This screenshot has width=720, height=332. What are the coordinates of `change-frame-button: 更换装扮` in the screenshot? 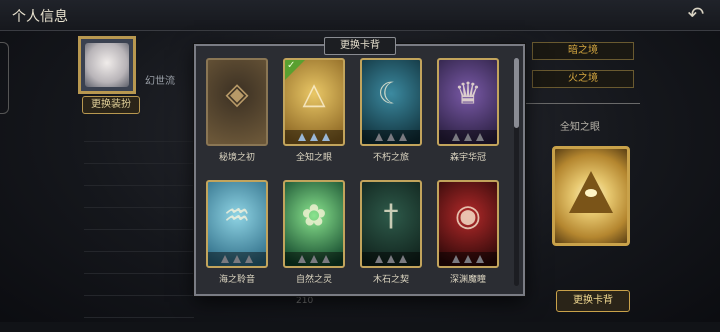 It's located at (111, 105).